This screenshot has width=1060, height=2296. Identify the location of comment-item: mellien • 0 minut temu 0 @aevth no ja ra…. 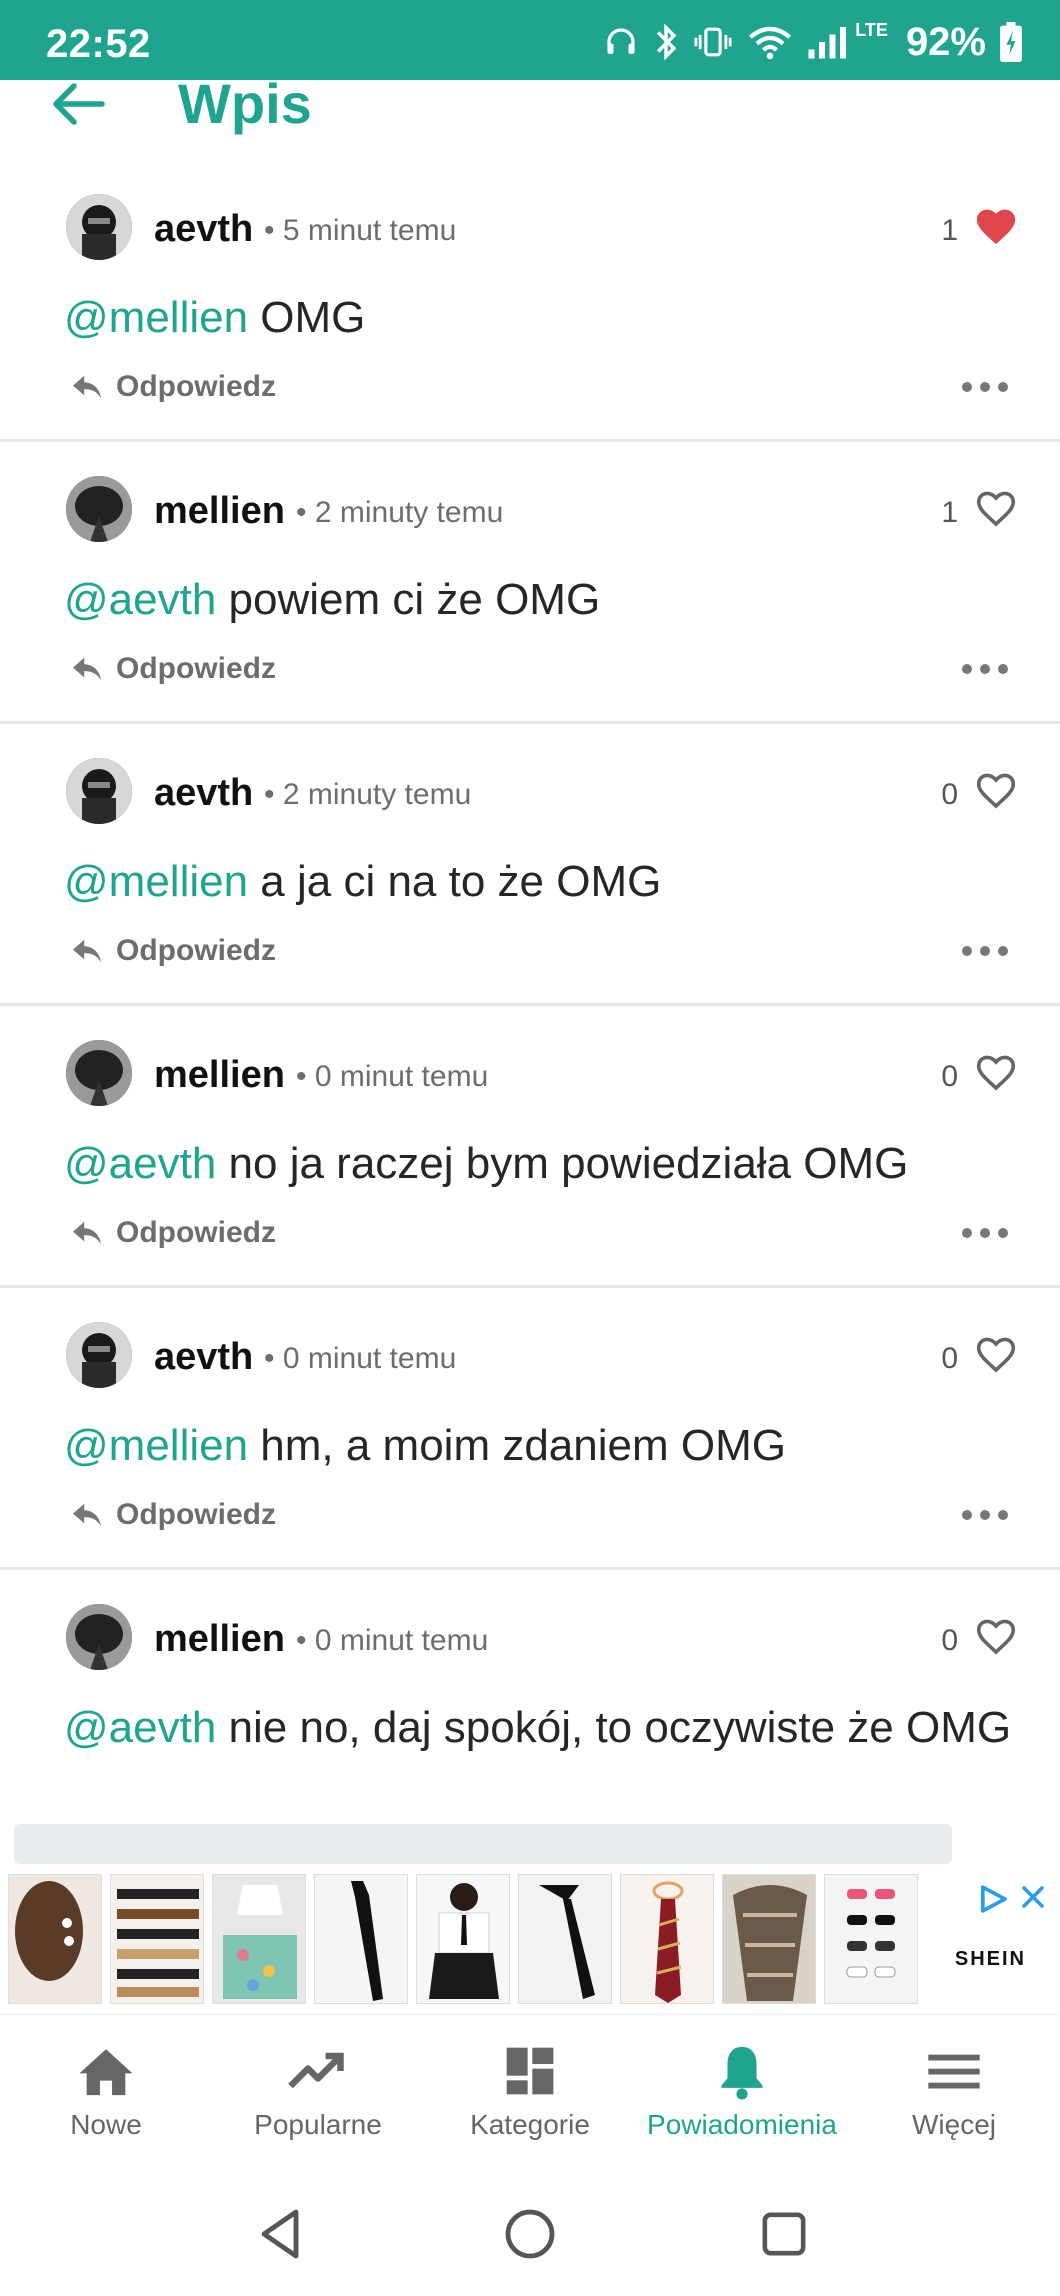
(530, 1147).